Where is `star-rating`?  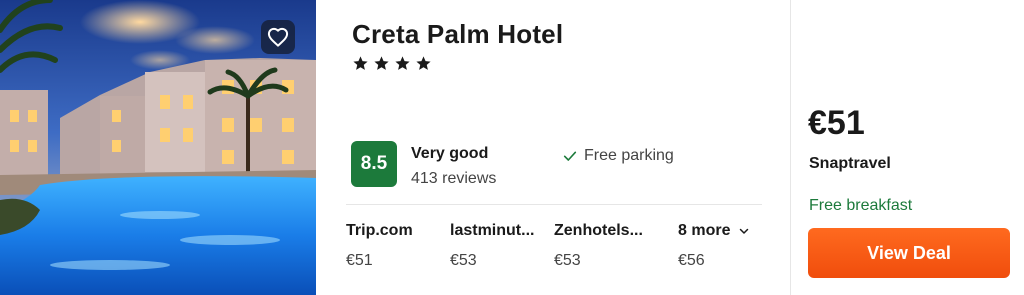
star-rating is located at coordinates (392, 63).